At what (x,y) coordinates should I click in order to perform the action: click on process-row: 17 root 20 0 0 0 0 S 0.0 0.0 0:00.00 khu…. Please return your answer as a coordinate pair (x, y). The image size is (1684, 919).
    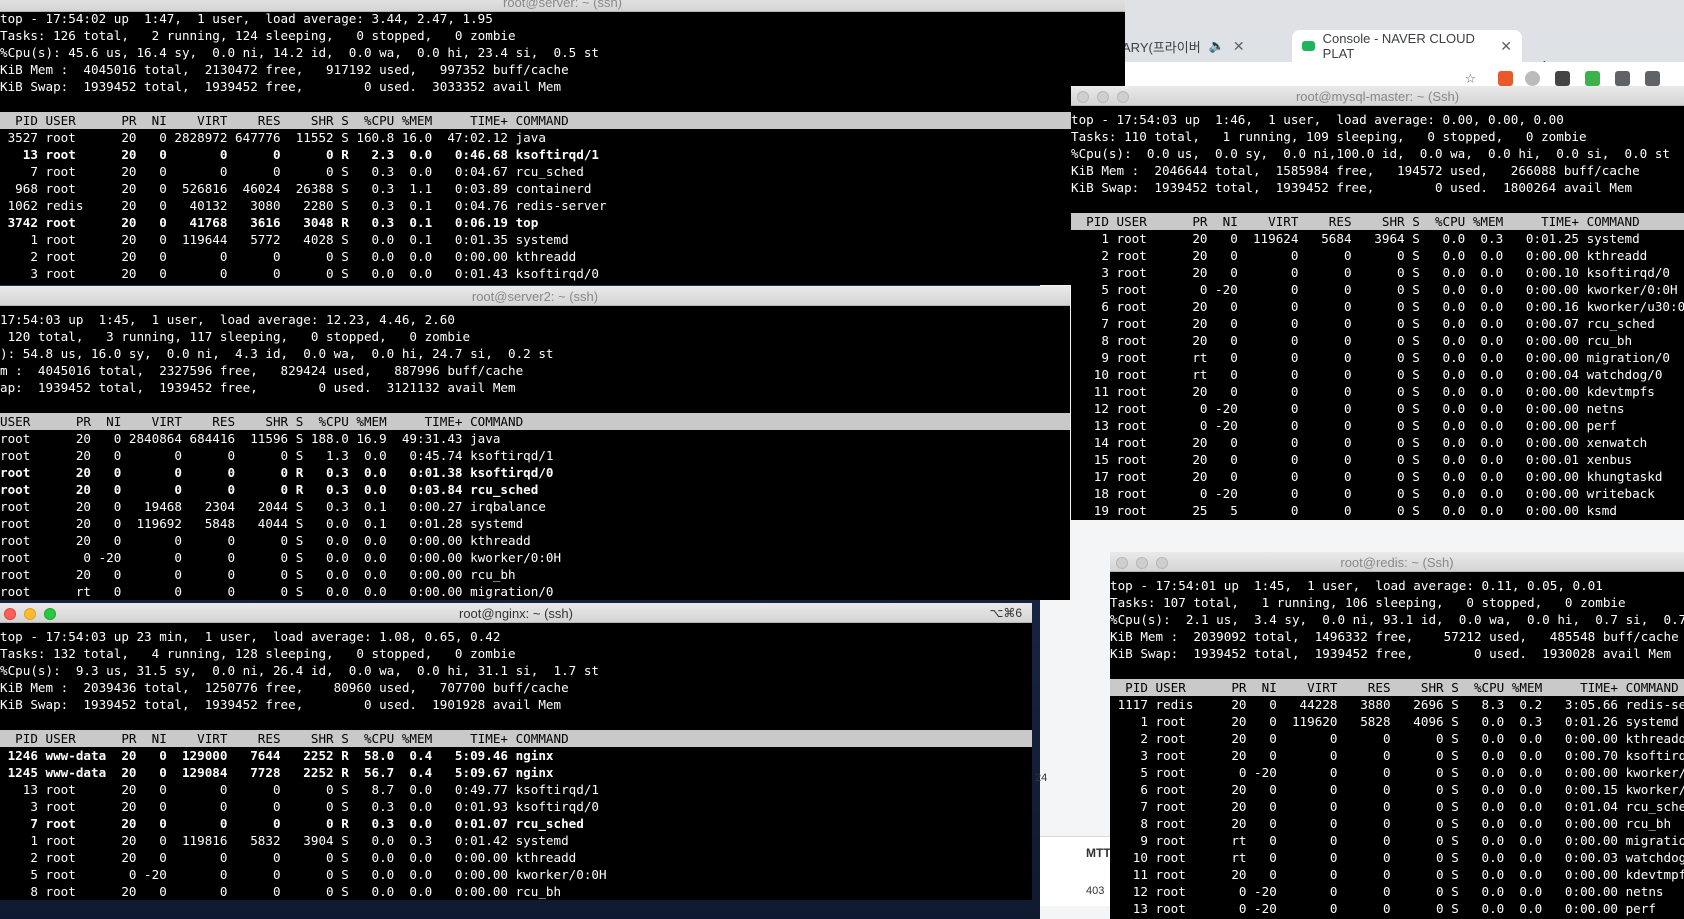
    Looking at the image, I should click on (1367, 476).